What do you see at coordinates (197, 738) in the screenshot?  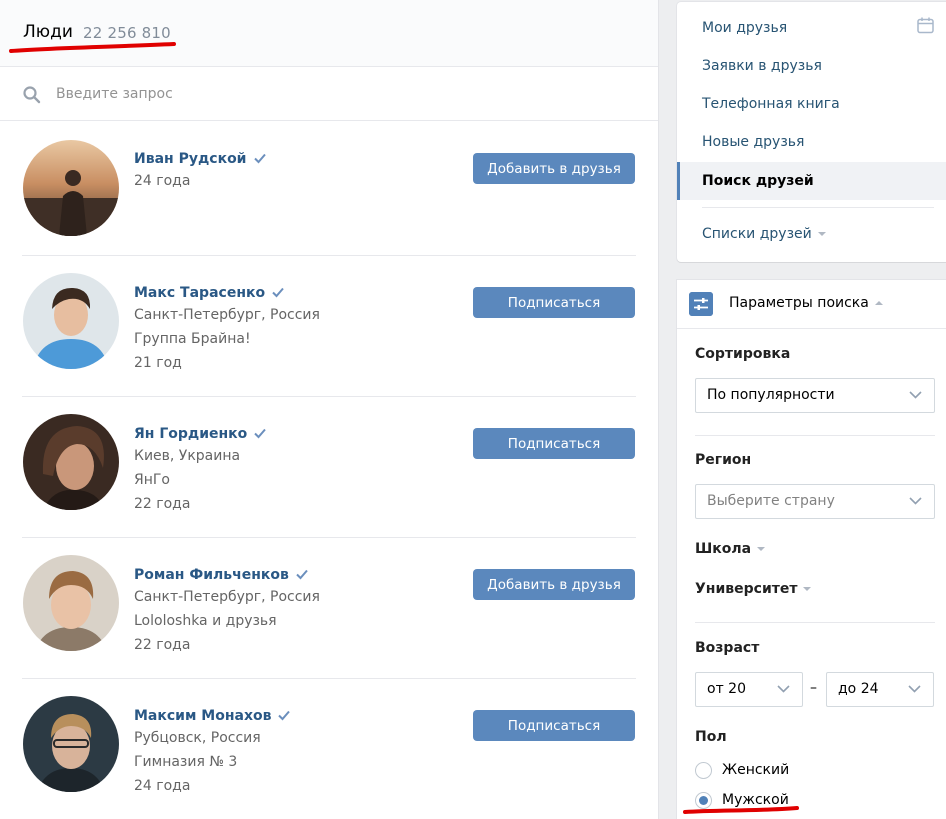 I see `person-city: Рубцовск, Россия` at bounding box center [197, 738].